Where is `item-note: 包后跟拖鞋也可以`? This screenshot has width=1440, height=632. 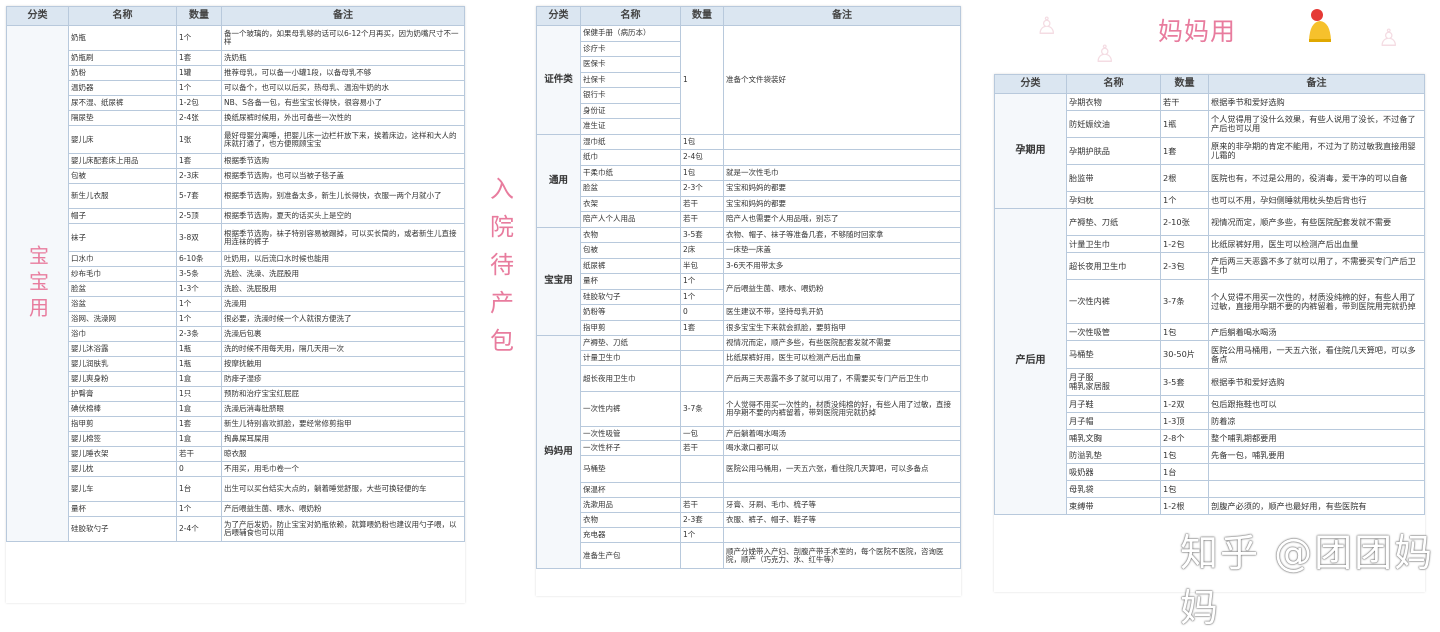 item-note: 包后跟拖鞋也可以 is located at coordinates (1316, 404).